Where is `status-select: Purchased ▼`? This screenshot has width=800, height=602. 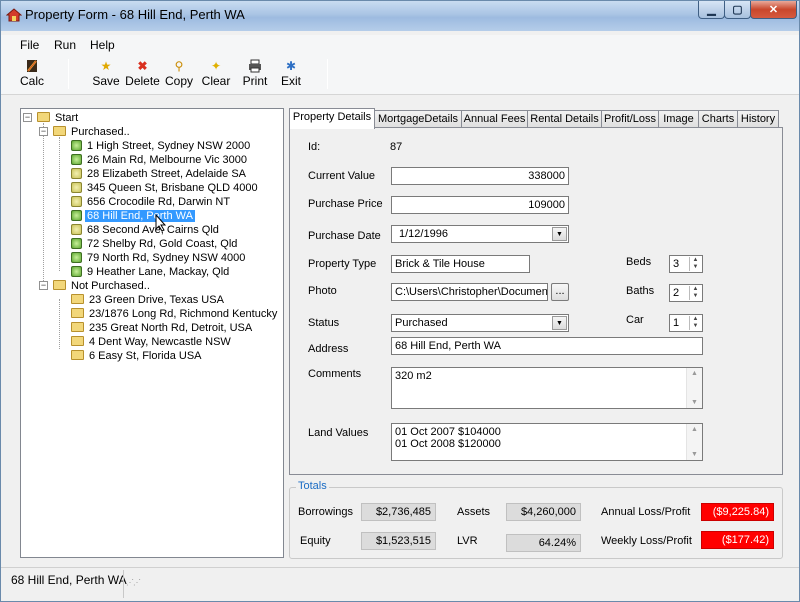 status-select: Purchased ▼ is located at coordinates (480, 323).